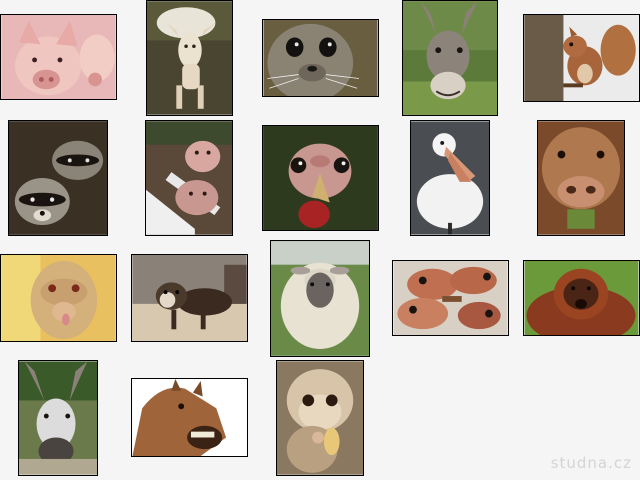 This screenshot has height=480, width=640. I want to click on sheep-photo, so click(320, 298).